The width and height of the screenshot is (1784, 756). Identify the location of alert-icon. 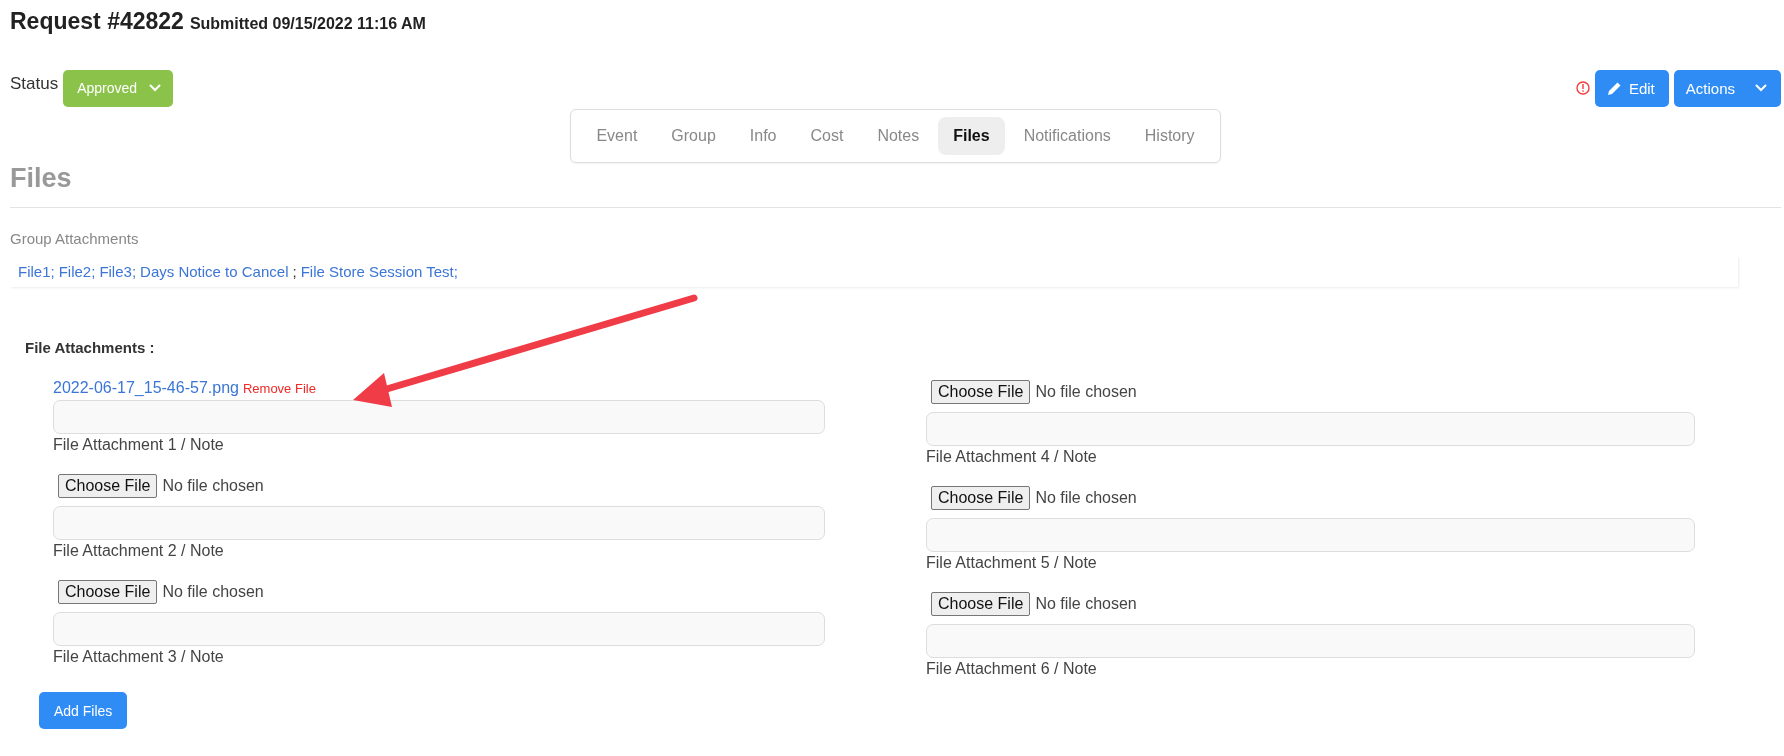
(1582, 88).